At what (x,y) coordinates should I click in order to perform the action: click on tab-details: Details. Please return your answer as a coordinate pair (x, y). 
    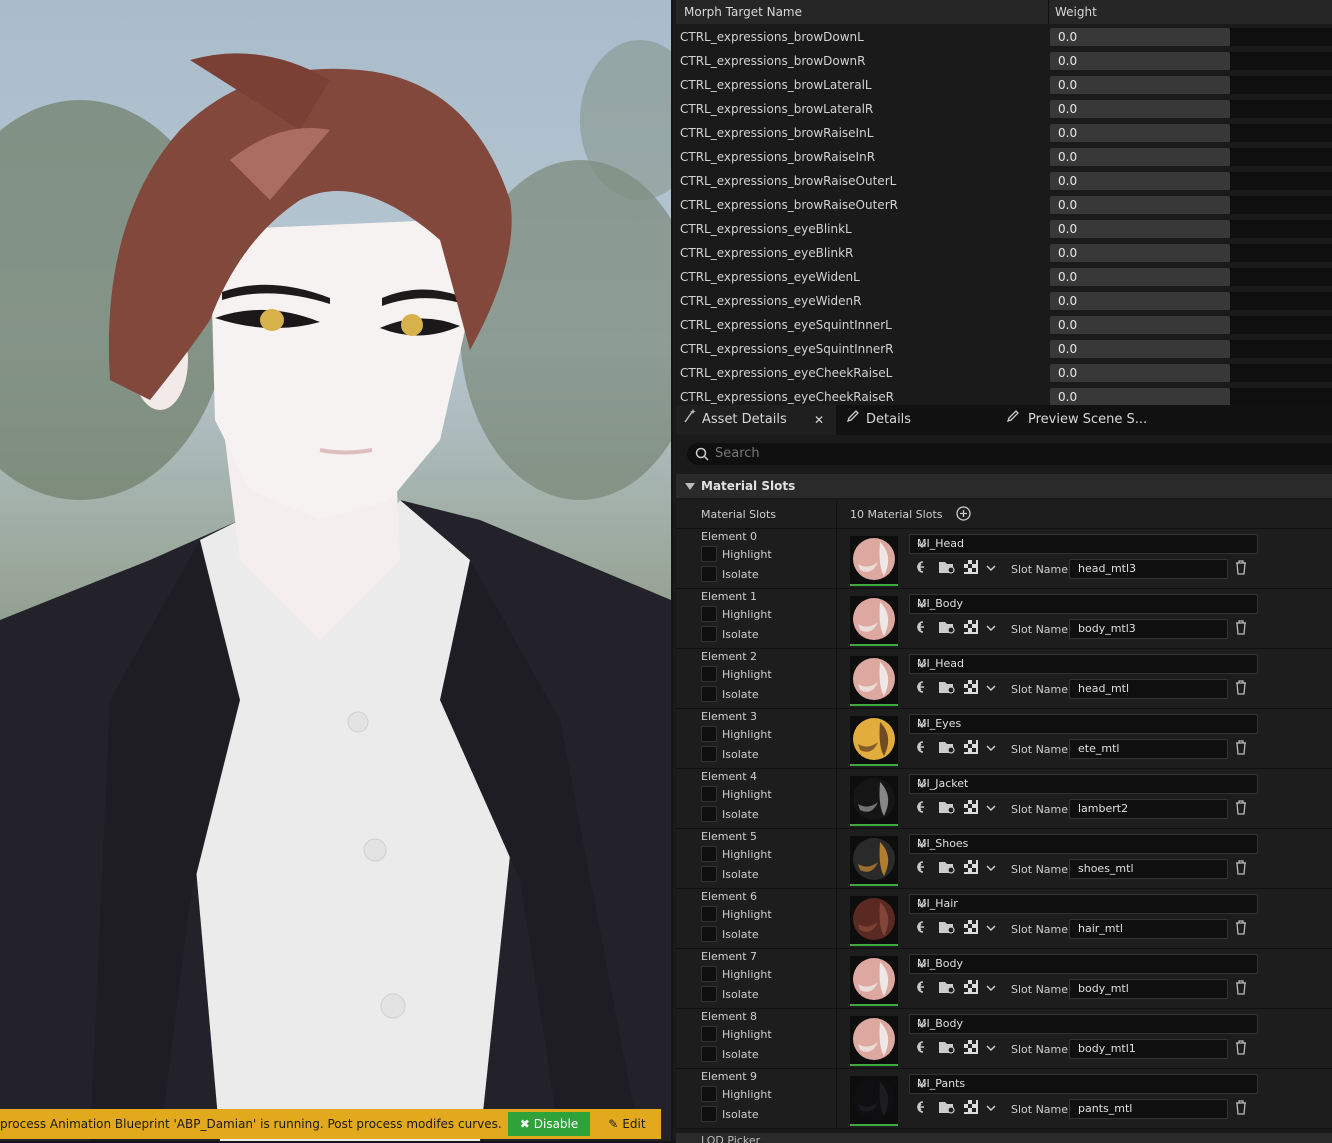
    Looking at the image, I should click on (878, 420).